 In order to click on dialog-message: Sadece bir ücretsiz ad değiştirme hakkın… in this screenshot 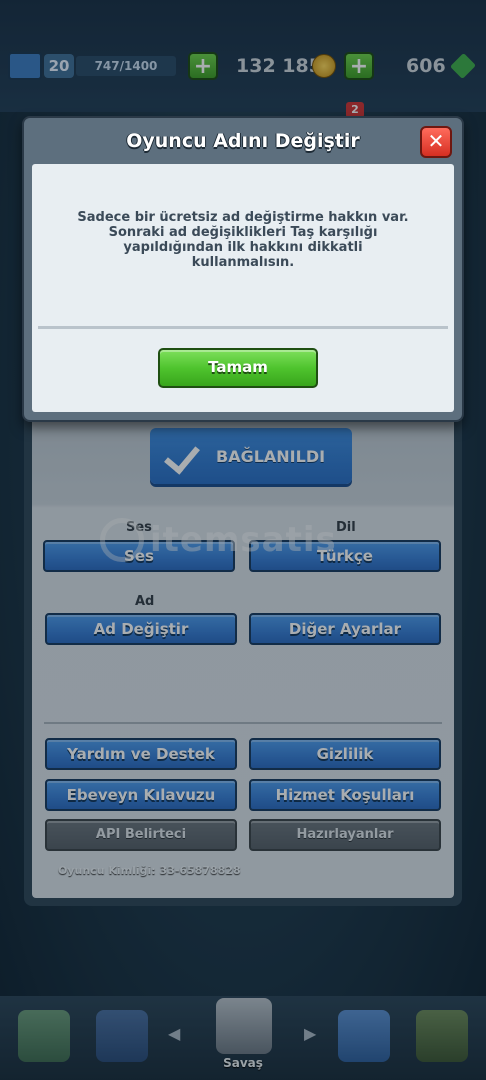, I will do `click(243, 240)`.